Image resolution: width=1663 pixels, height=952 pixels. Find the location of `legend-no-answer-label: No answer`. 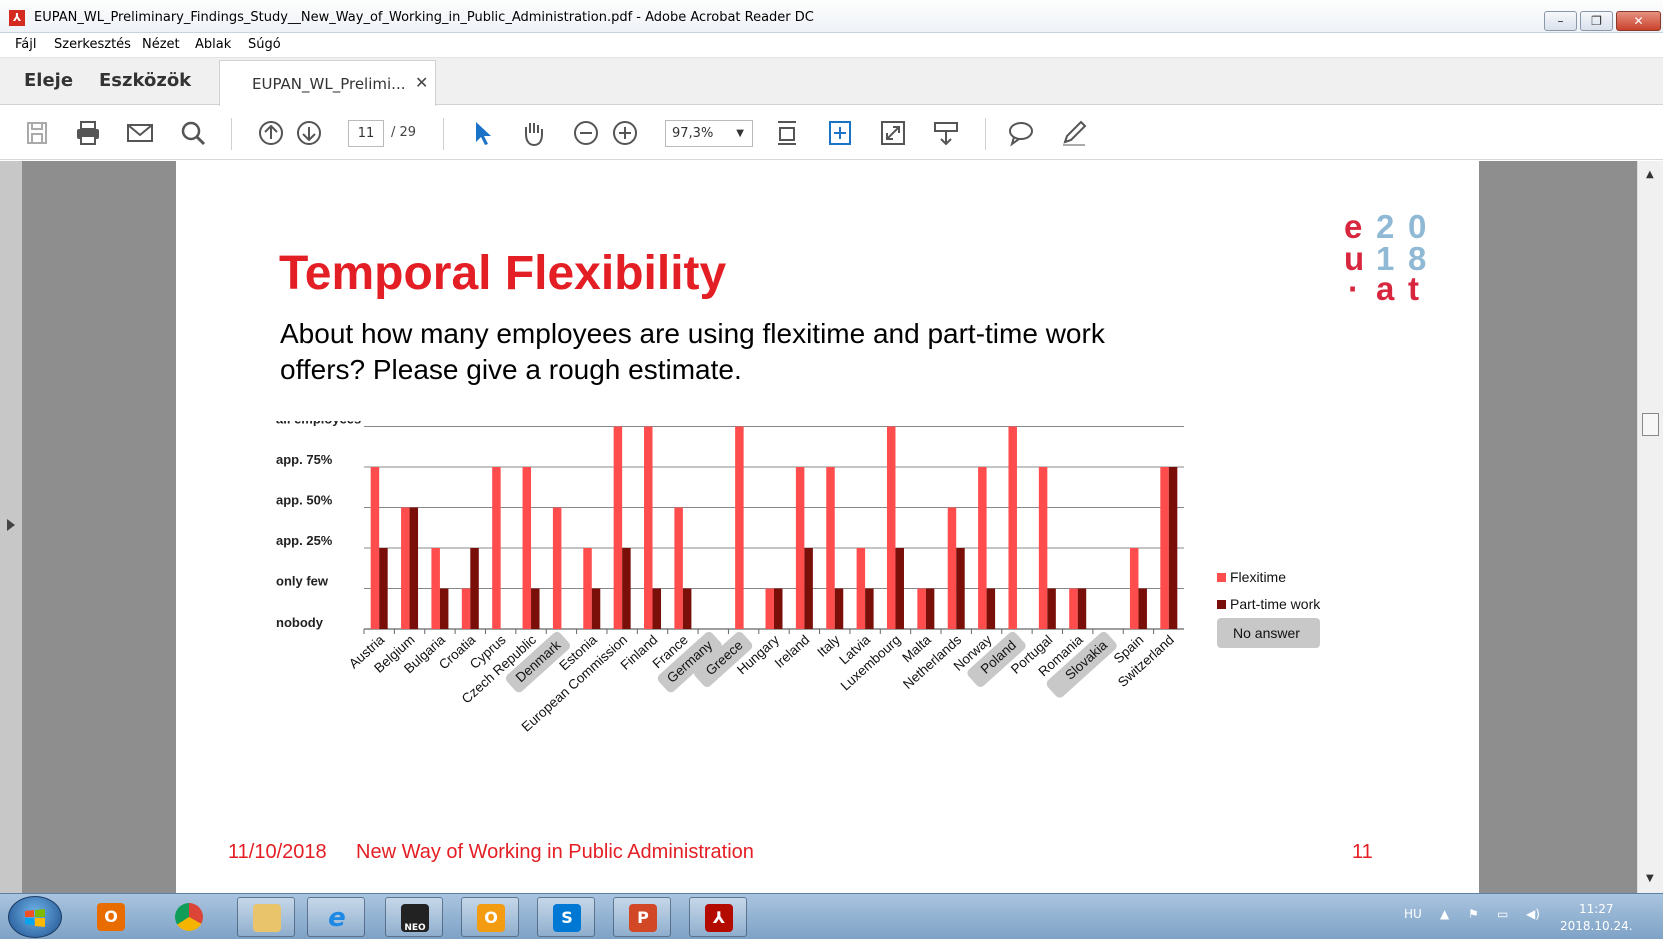

legend-no-answer-label: No answer is located at coordinates (1266, 633).